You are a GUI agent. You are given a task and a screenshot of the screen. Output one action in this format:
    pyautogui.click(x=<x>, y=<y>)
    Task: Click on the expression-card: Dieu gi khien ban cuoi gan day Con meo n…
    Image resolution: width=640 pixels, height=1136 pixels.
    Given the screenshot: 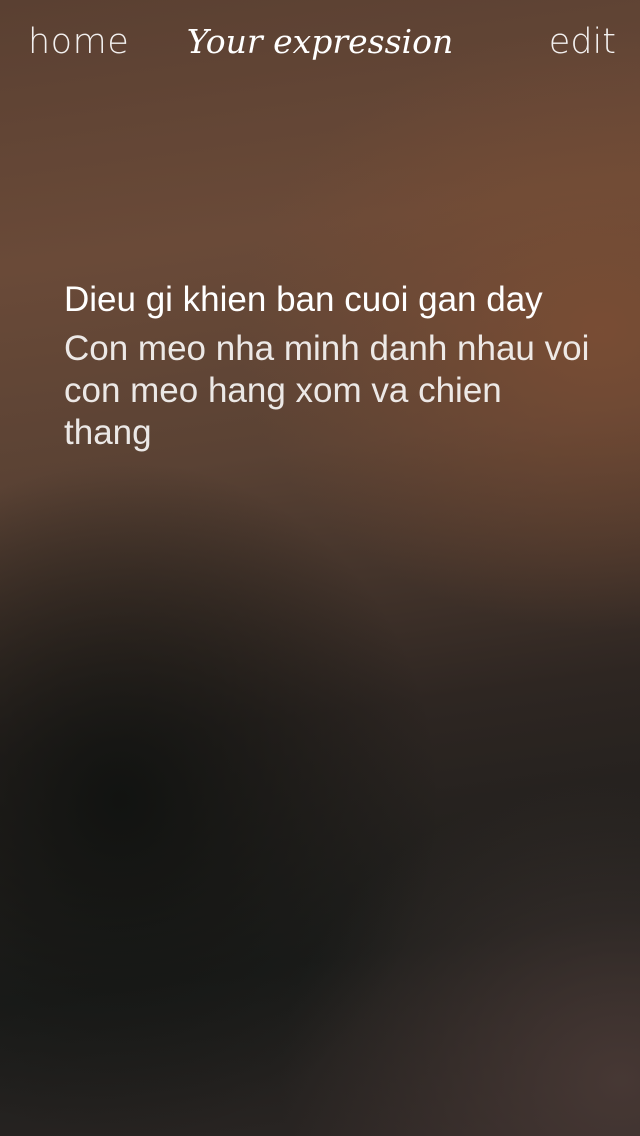 What is the action you would take?
    pyautogui.click(x=329, y=366)
    